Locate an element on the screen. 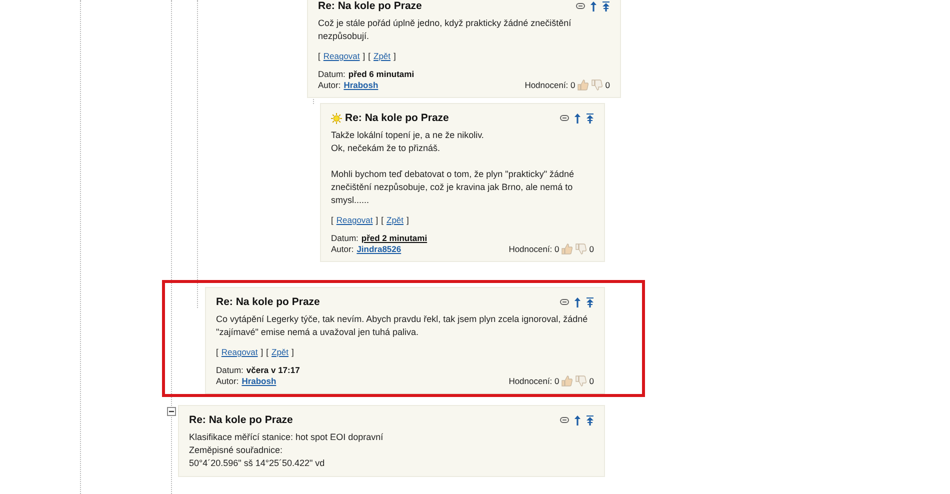 The width and height of the screenshot is (950, 494). collapse-icon is located at coordinates (171, 411).